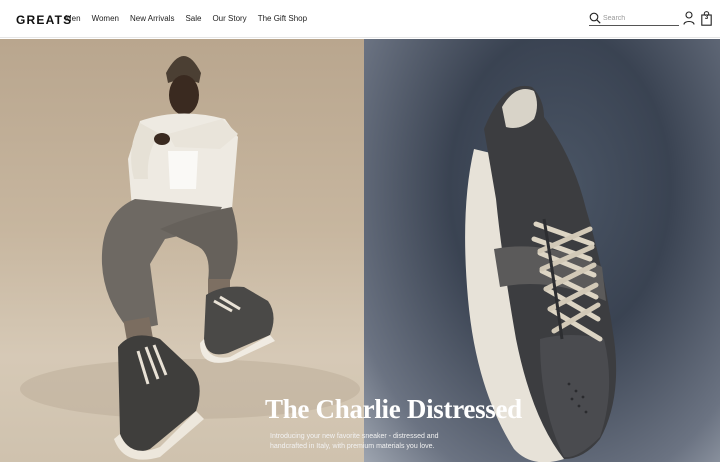 This screenshot has height=462, width=720. What do you see at coordinates (44, 20) in the screenshot?
I see `brand-logo: GREATS` at bounding box center [44, 20].